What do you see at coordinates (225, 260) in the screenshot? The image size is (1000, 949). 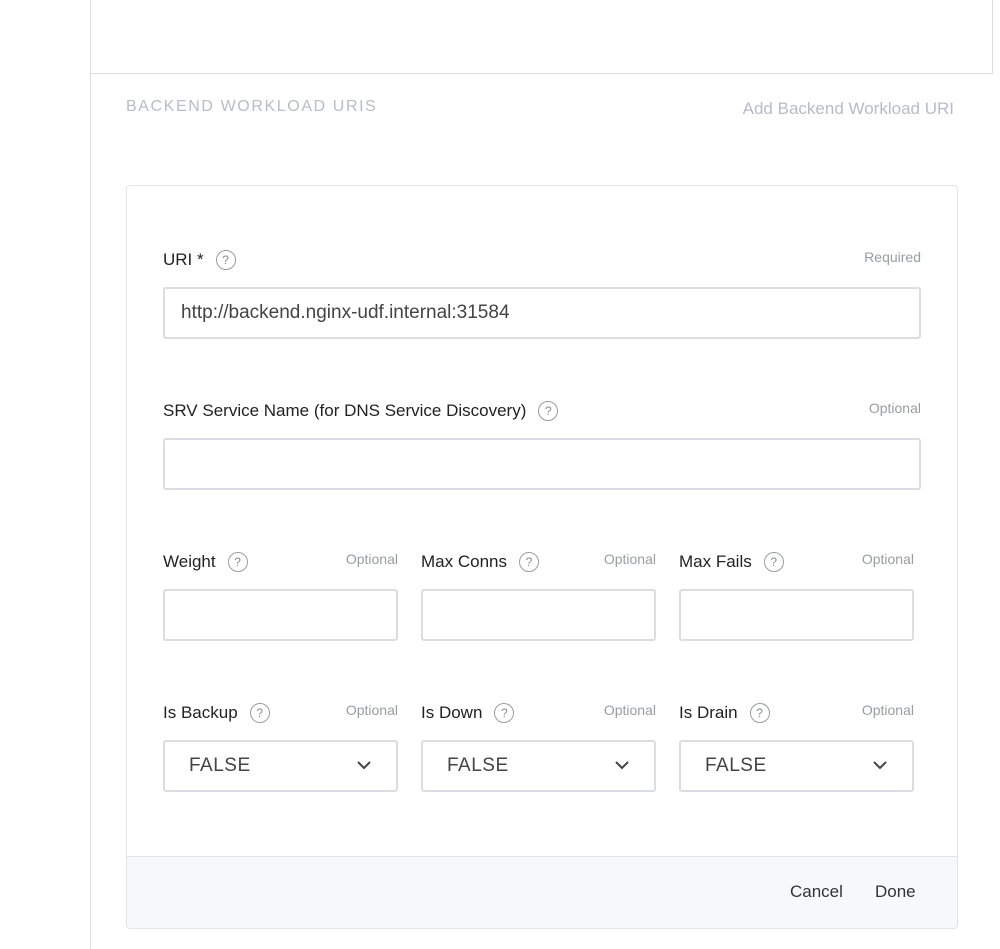 I see `uri-help-icon: ?` at bounding box center [225, 260].